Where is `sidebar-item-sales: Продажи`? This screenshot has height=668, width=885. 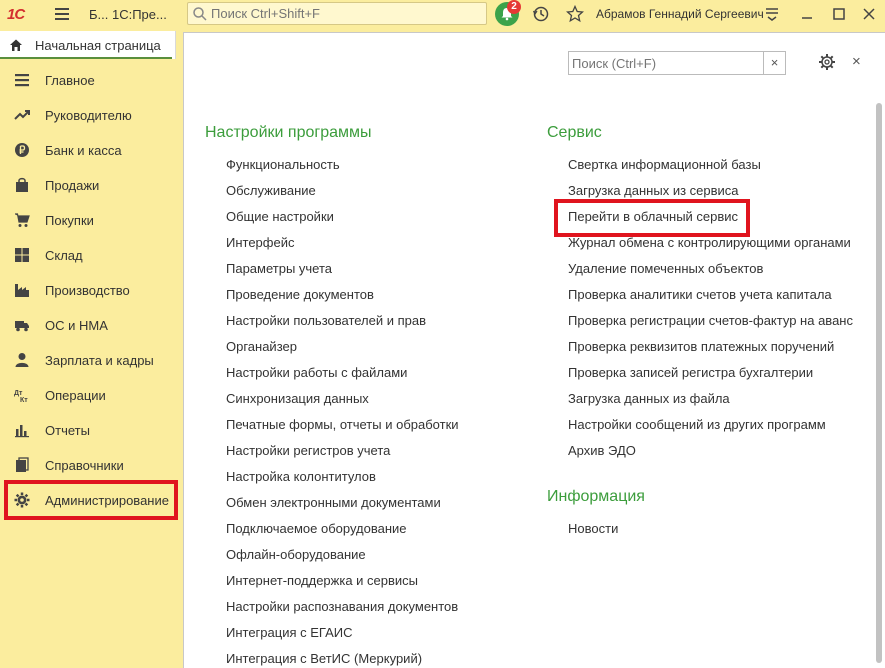 sidebar-item-sales: Продажи is located at coordinates (91, 184).